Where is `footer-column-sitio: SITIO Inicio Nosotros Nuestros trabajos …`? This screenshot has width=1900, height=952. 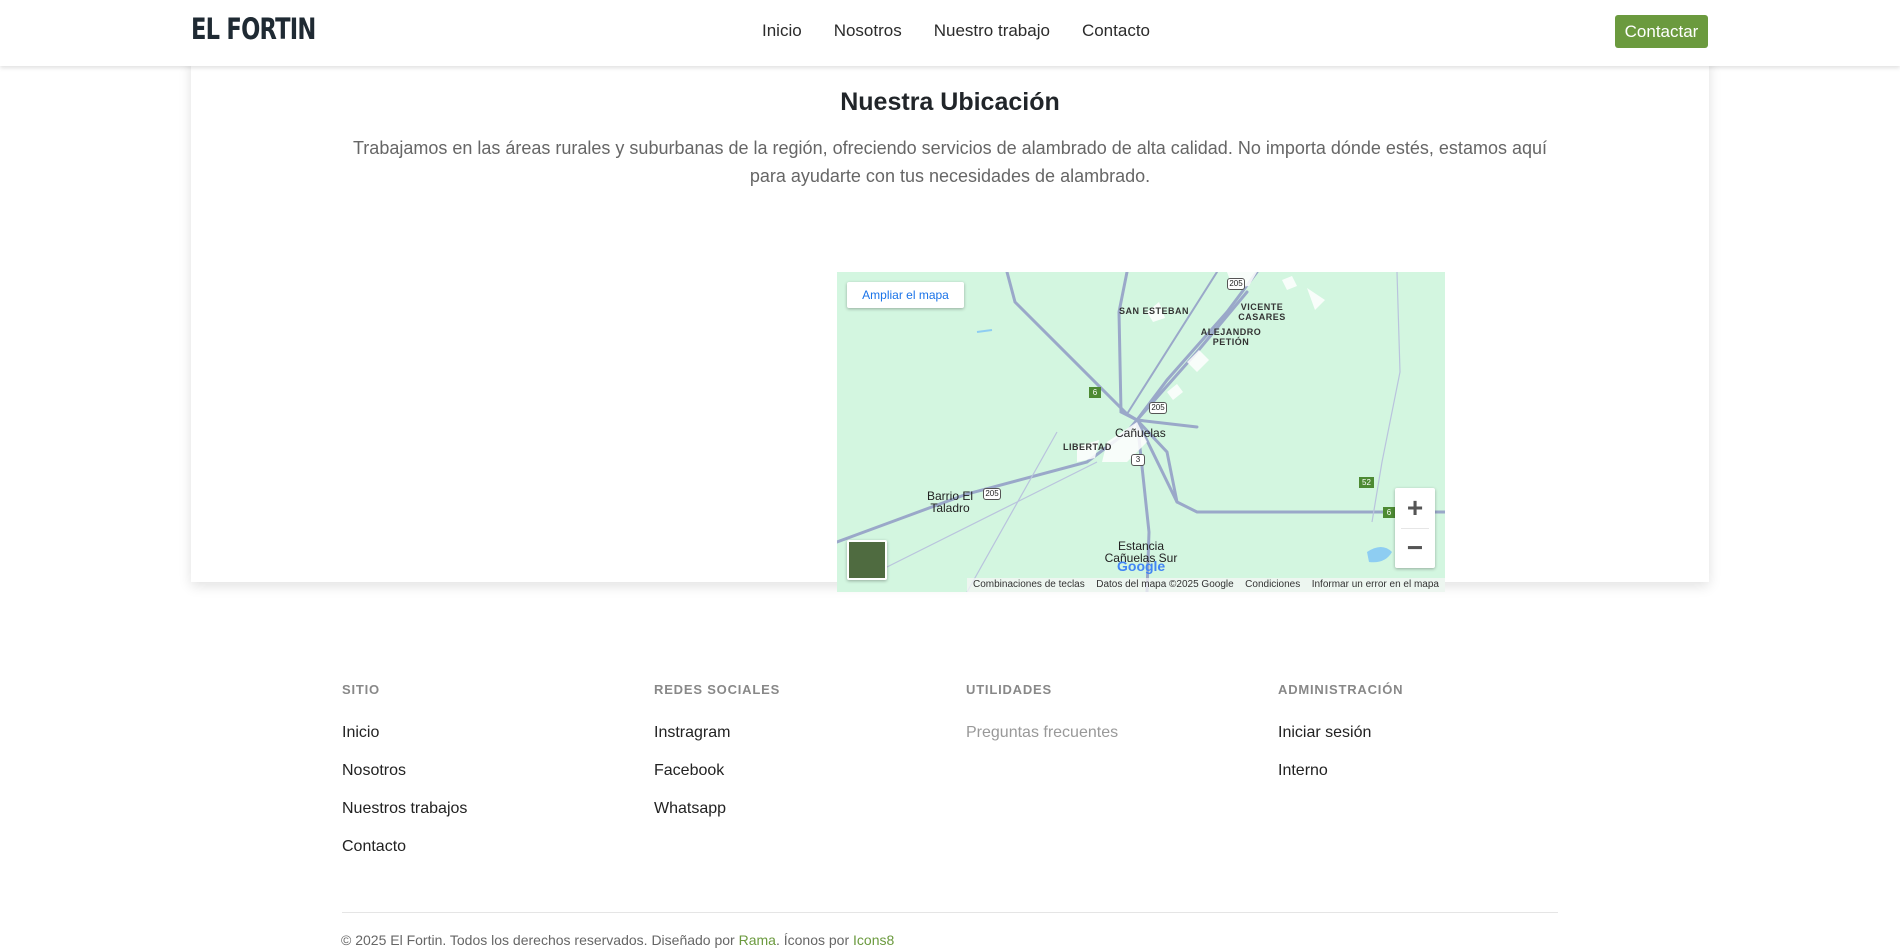 footer-column-sitio: SITIO Inicio Nosotros Nuestros trabajos … is located at coordinates (404, 778).